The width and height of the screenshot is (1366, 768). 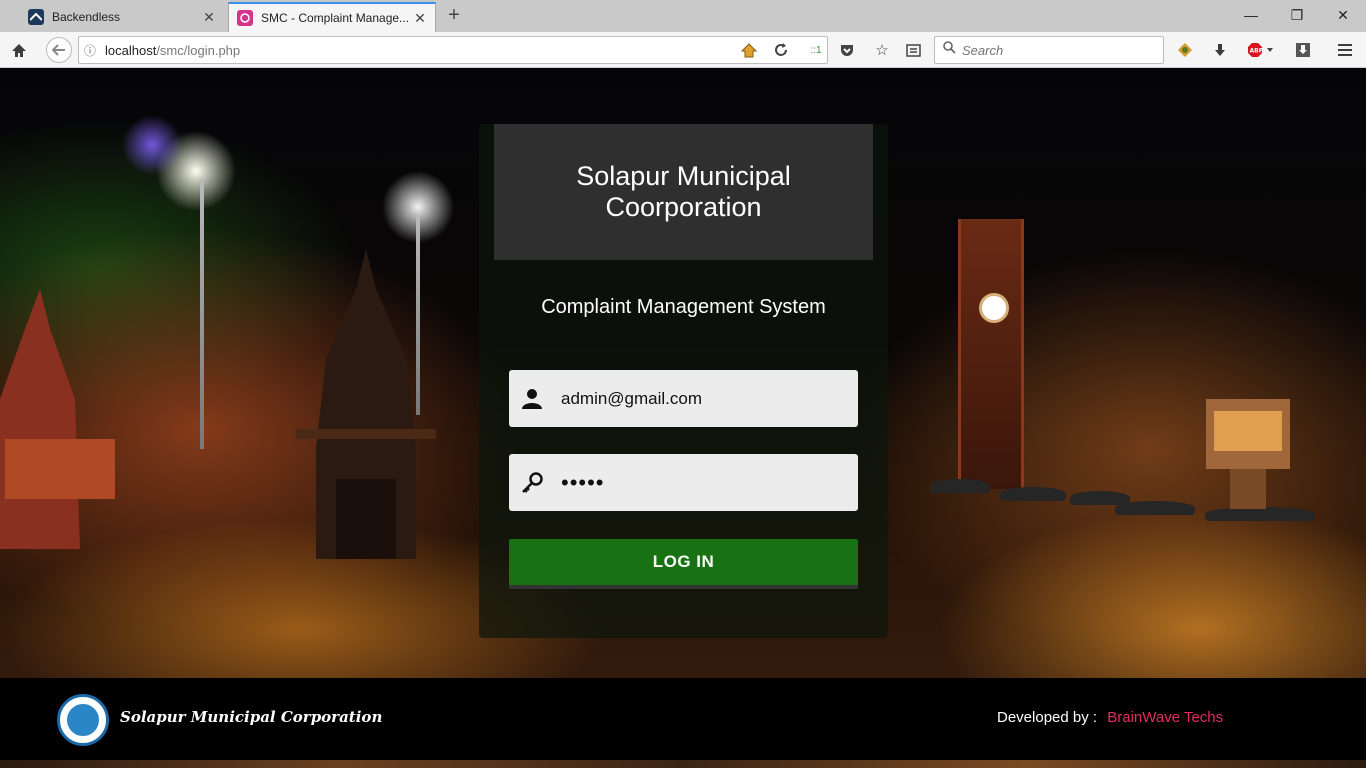 I want to click on search-bar, so click(x=1049, y=50).